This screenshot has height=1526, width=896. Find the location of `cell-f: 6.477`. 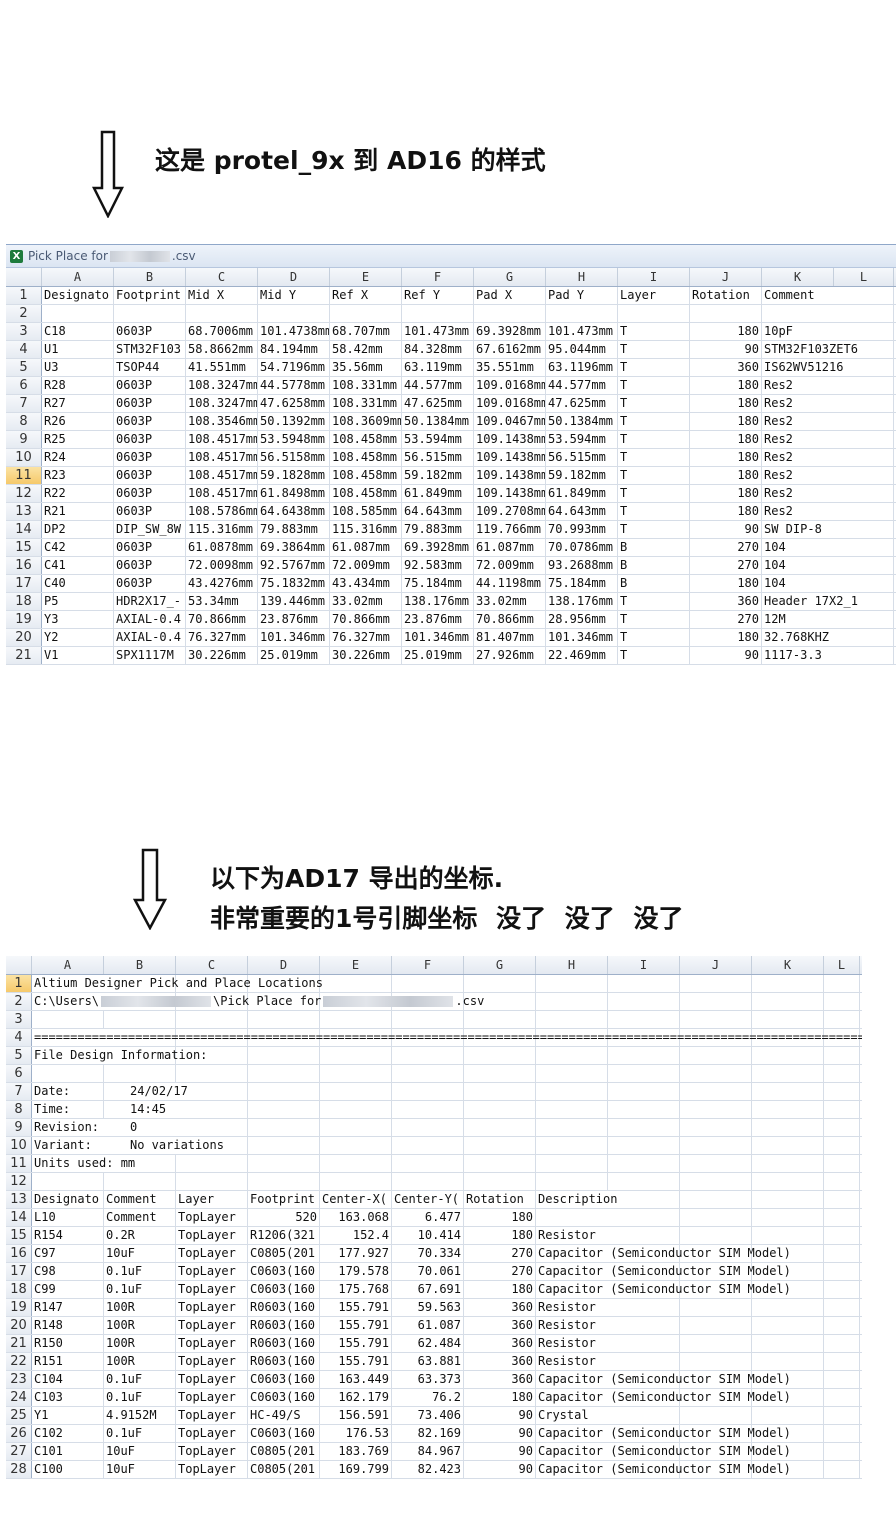

cell-f: 6.477 is located at coordinates (428, 1217).